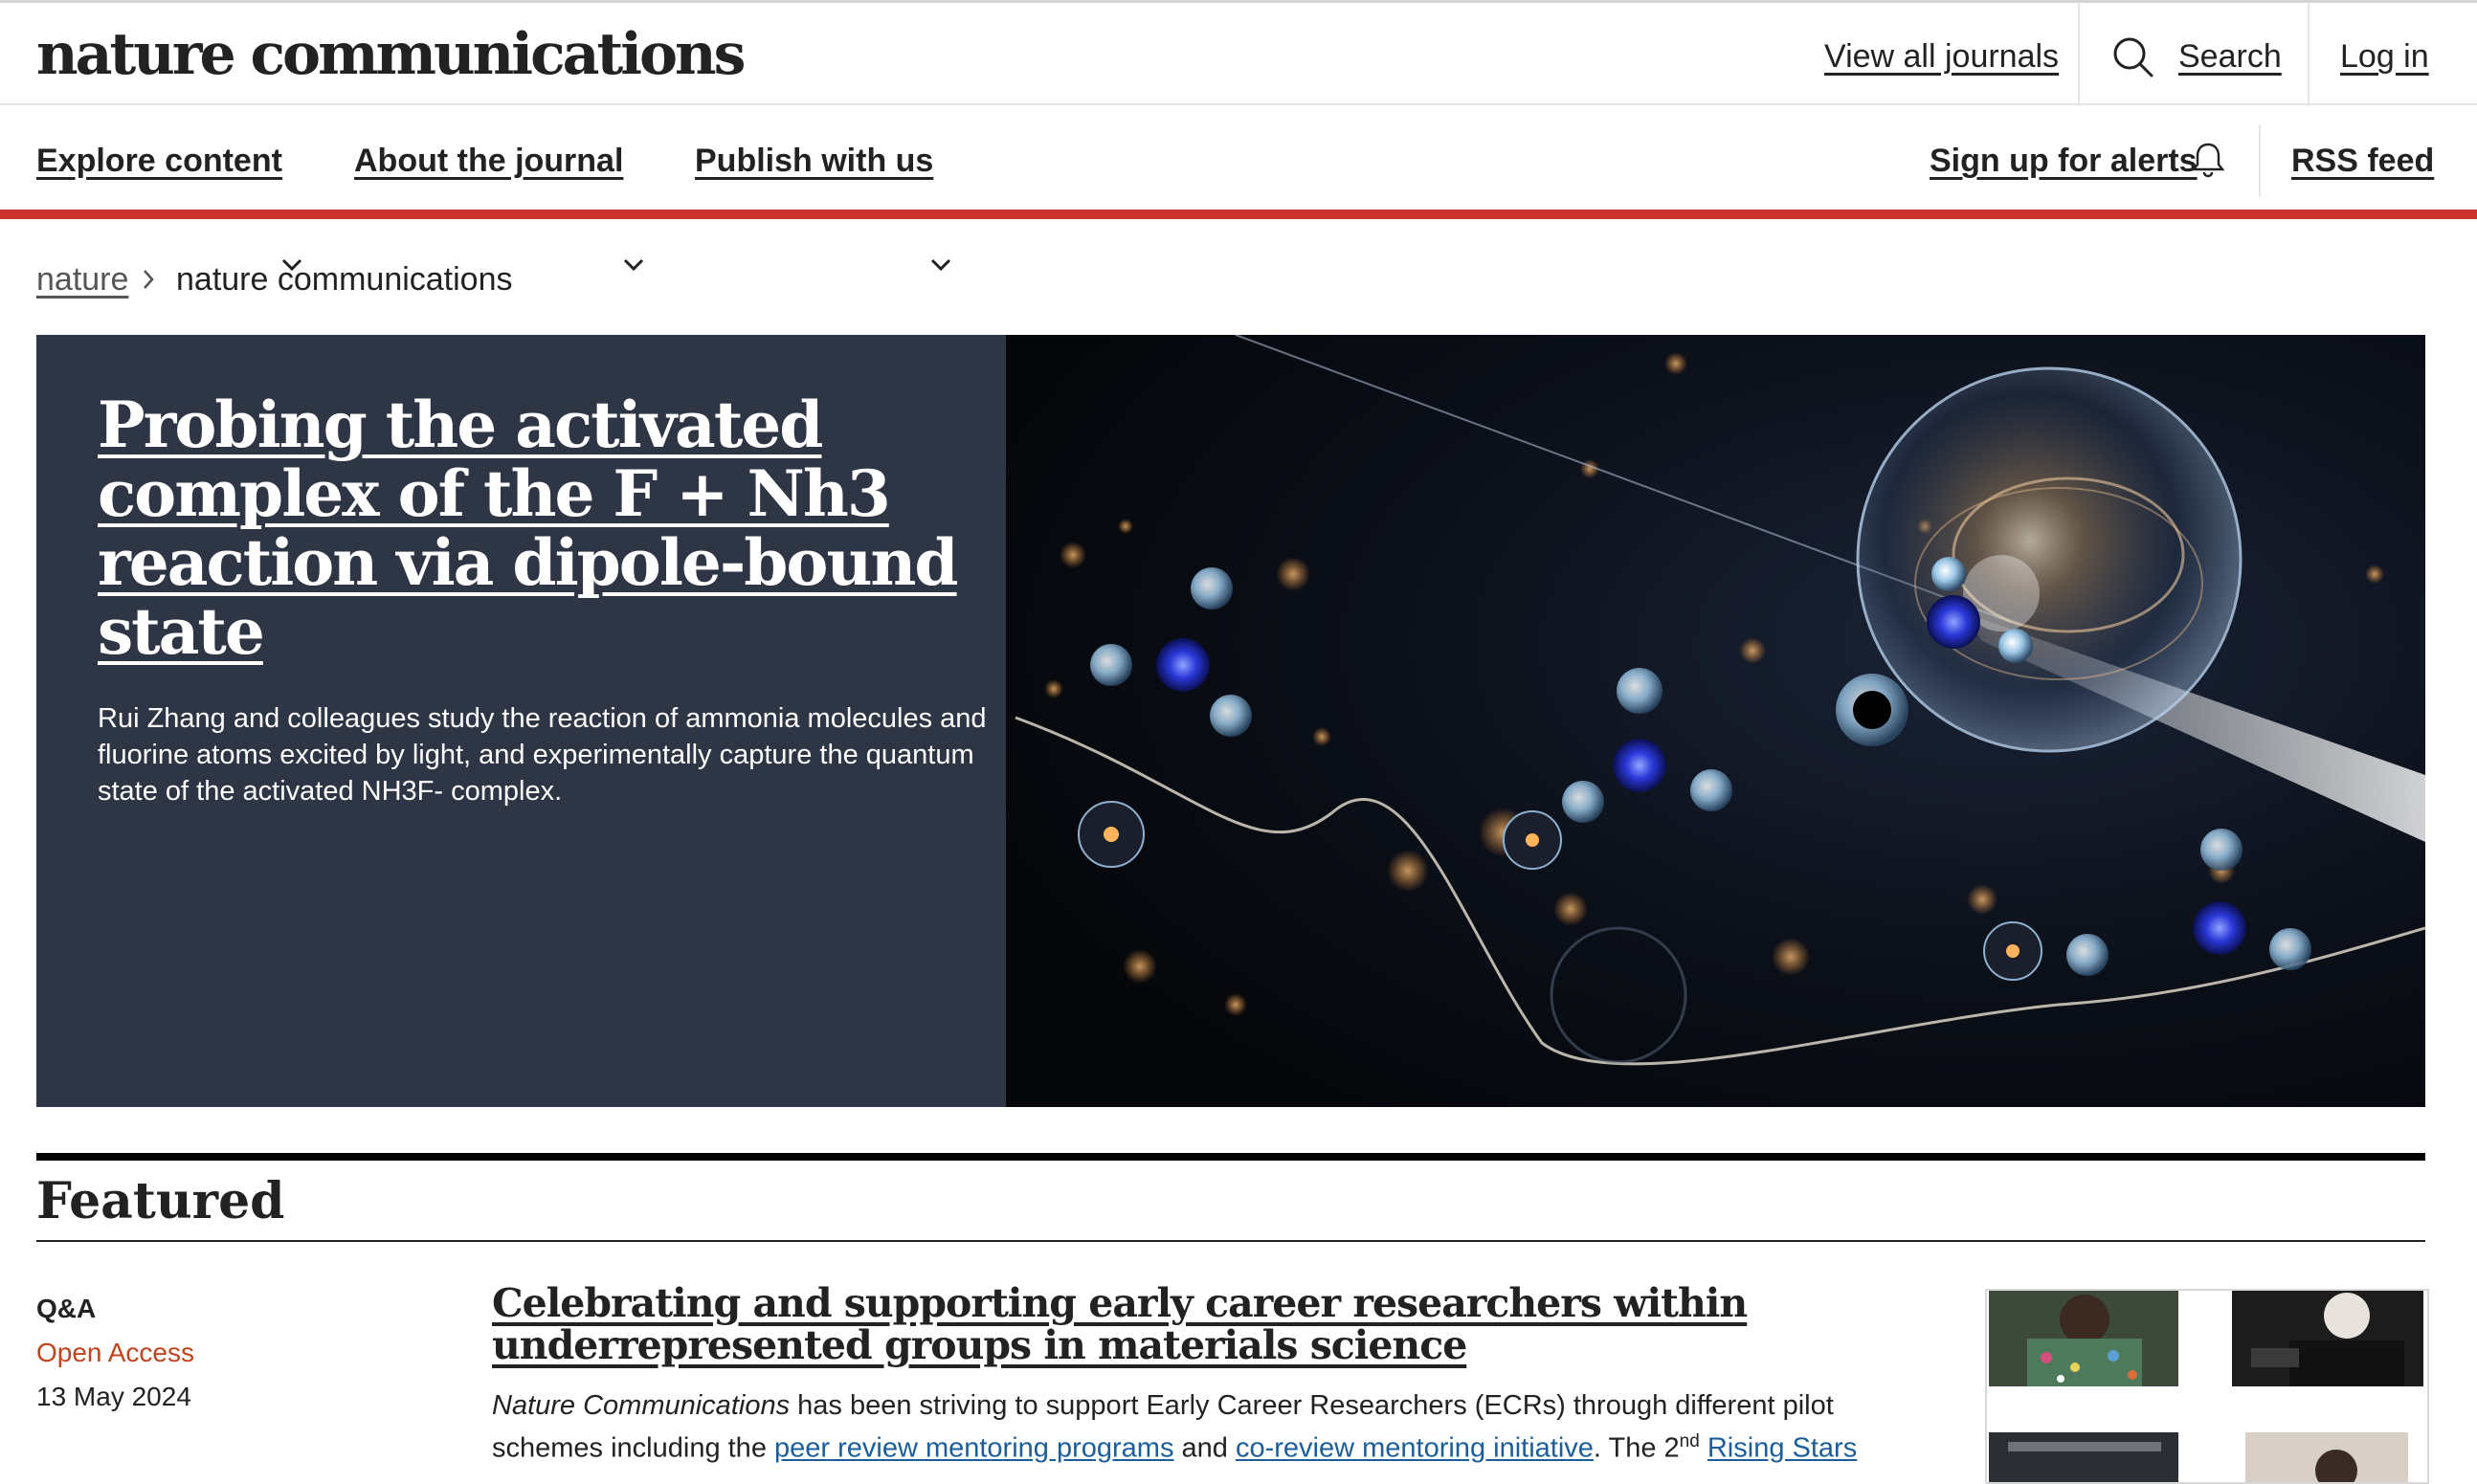 This screenshot has height=1484, width=2477. What do you see at coordinates (391, 54) in the screenshot?
I see `site-logo: nature communications` at bounding box center [391, 54].